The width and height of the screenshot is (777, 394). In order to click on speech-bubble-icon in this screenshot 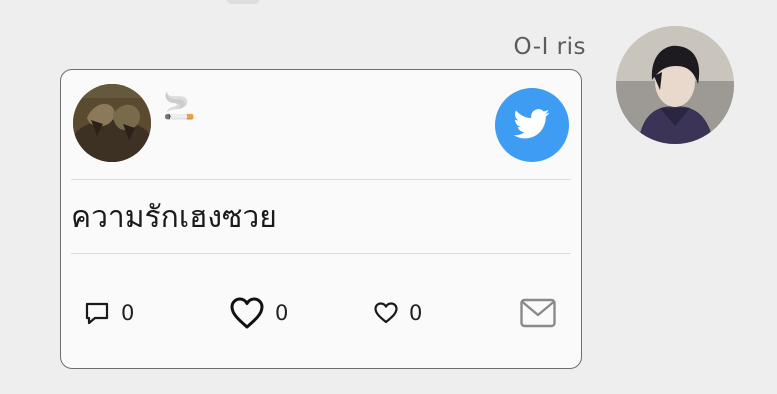, I will do `click(97, 313)`.